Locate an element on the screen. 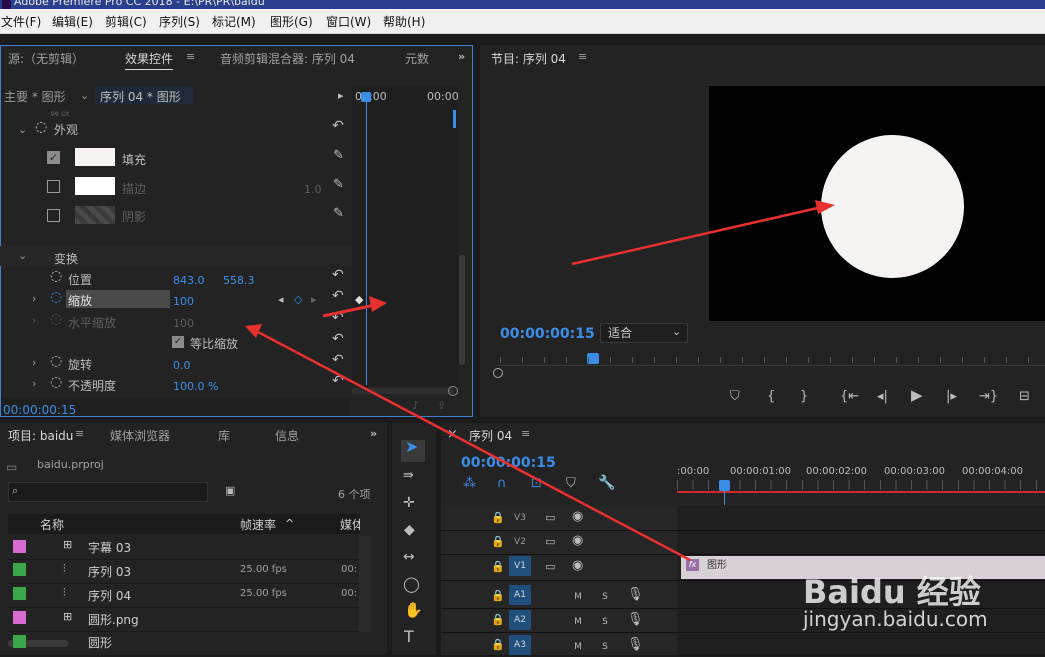  arrow-to-keyframe is located at coordinates (349, 310).